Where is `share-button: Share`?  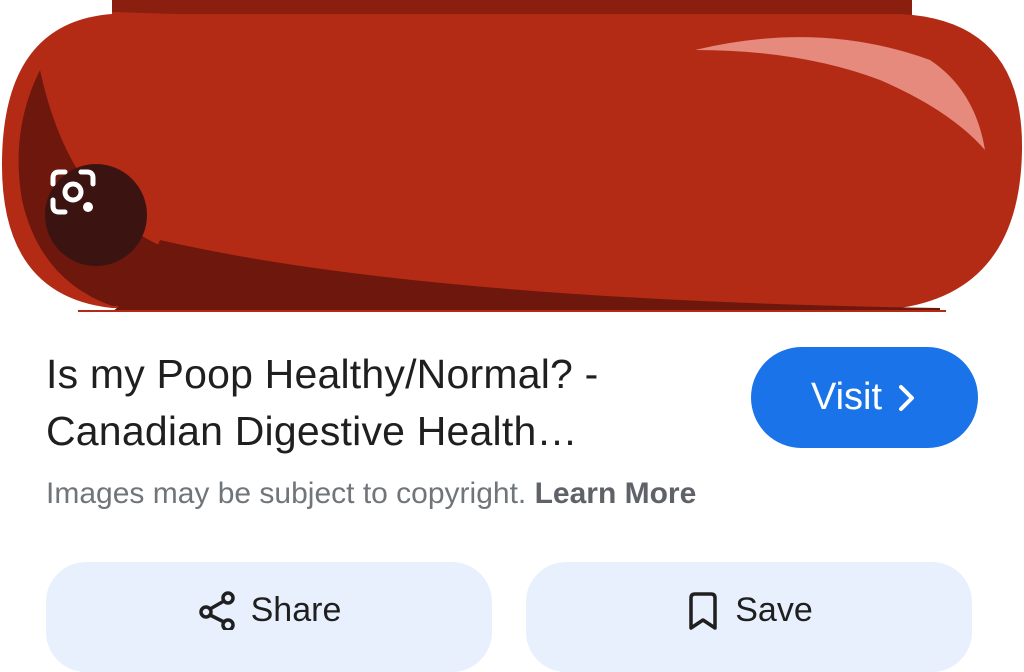
share-button: Share is located at coordinates (269, 617).